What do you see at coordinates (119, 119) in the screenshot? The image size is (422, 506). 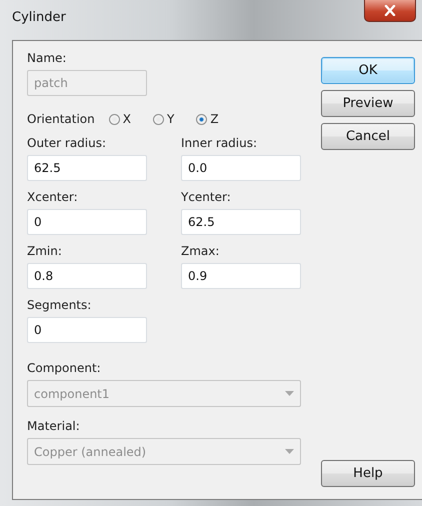 I see `radio-option: X` at bounding box center [119, 119].